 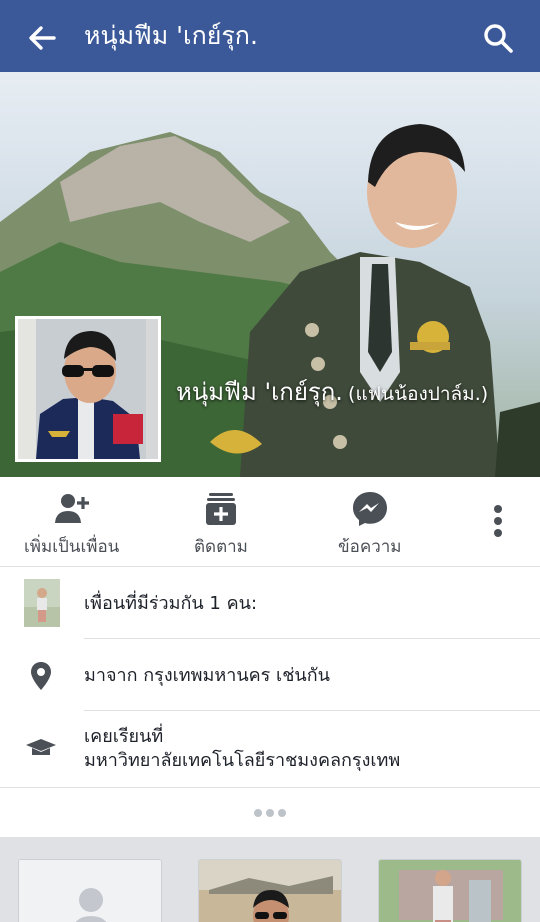 What do you see at coordinates (242, 761) in the screenshot?
I see `education-school: มหาวิทยาลัยเทคโนโลยีราชมงคลกรุงเทพ` at bounding box center [242, 761].